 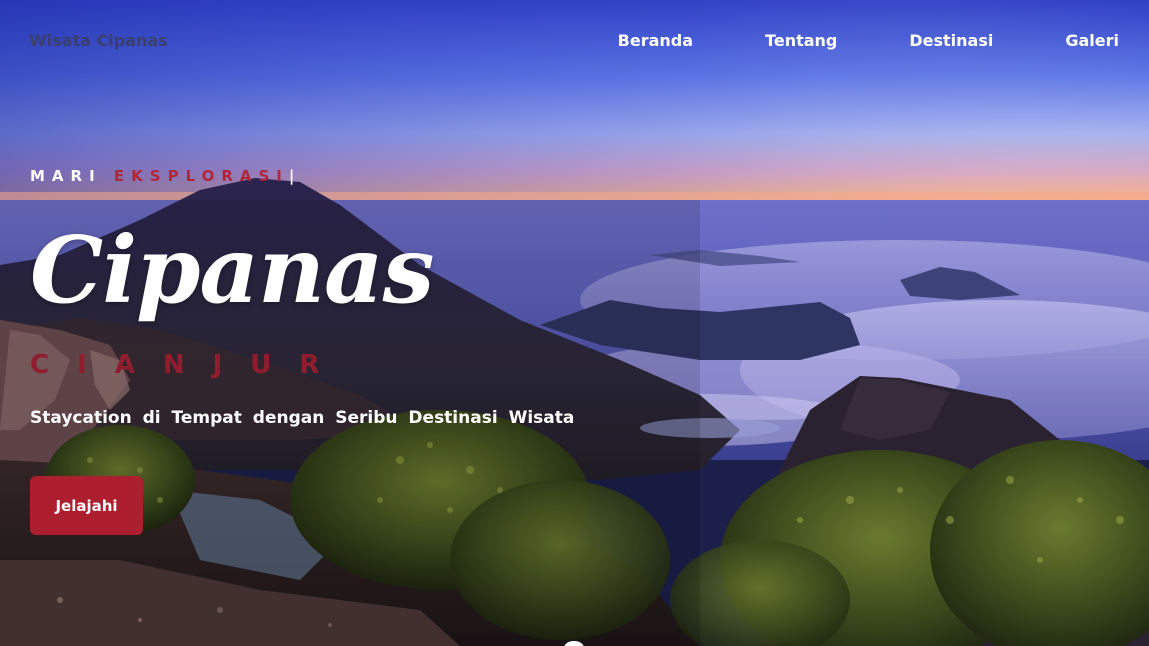 I want to click on main-nav: Beranda Tentang Destinasi Galeri, so click(x=868, y=40).